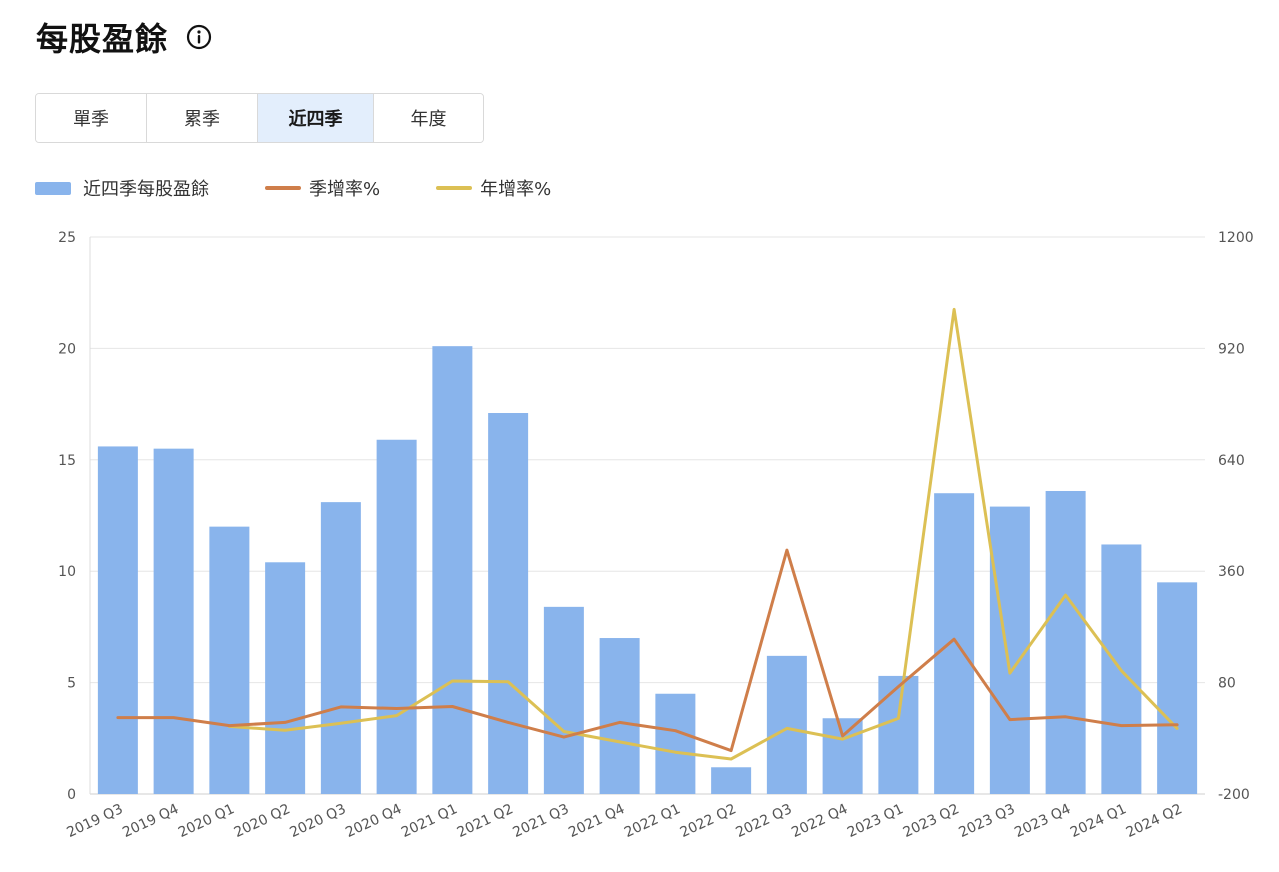 This screenshot has width=1279, height=872. Describe the element at coordinates (708, 821) in the screenshot. I see `x-tick-label: 2022 Q2` at that location.